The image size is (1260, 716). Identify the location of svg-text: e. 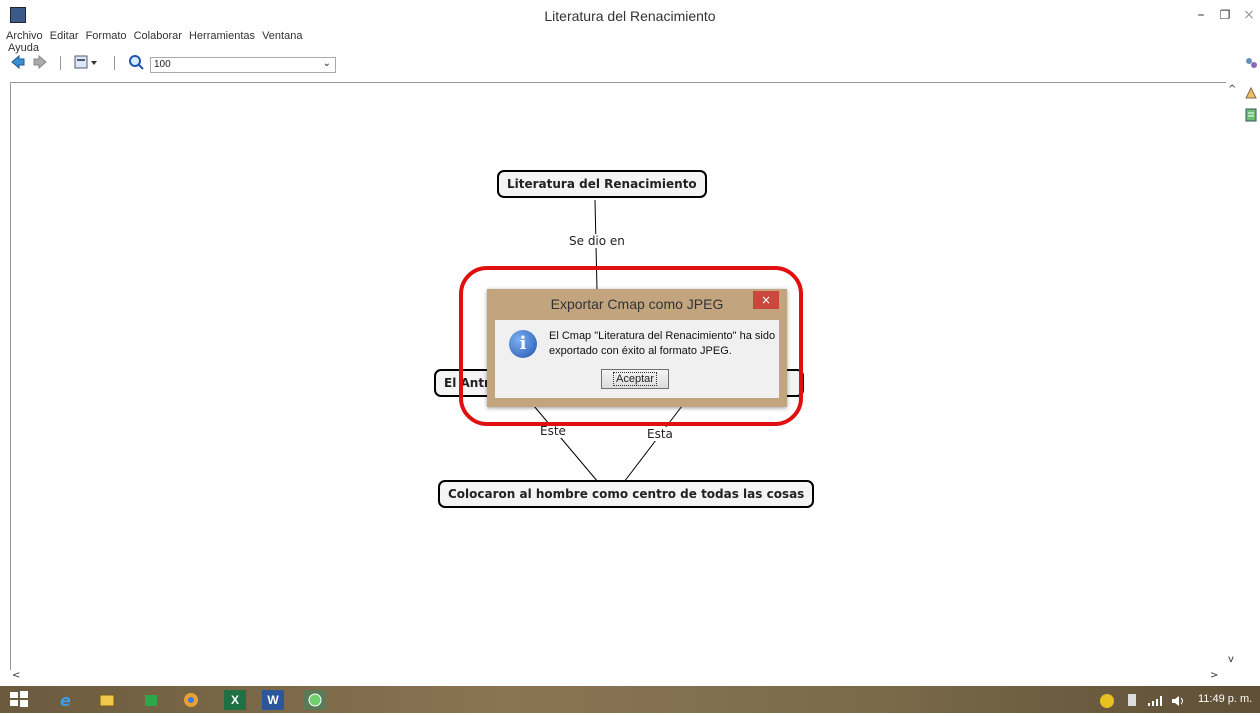
(65, 700).